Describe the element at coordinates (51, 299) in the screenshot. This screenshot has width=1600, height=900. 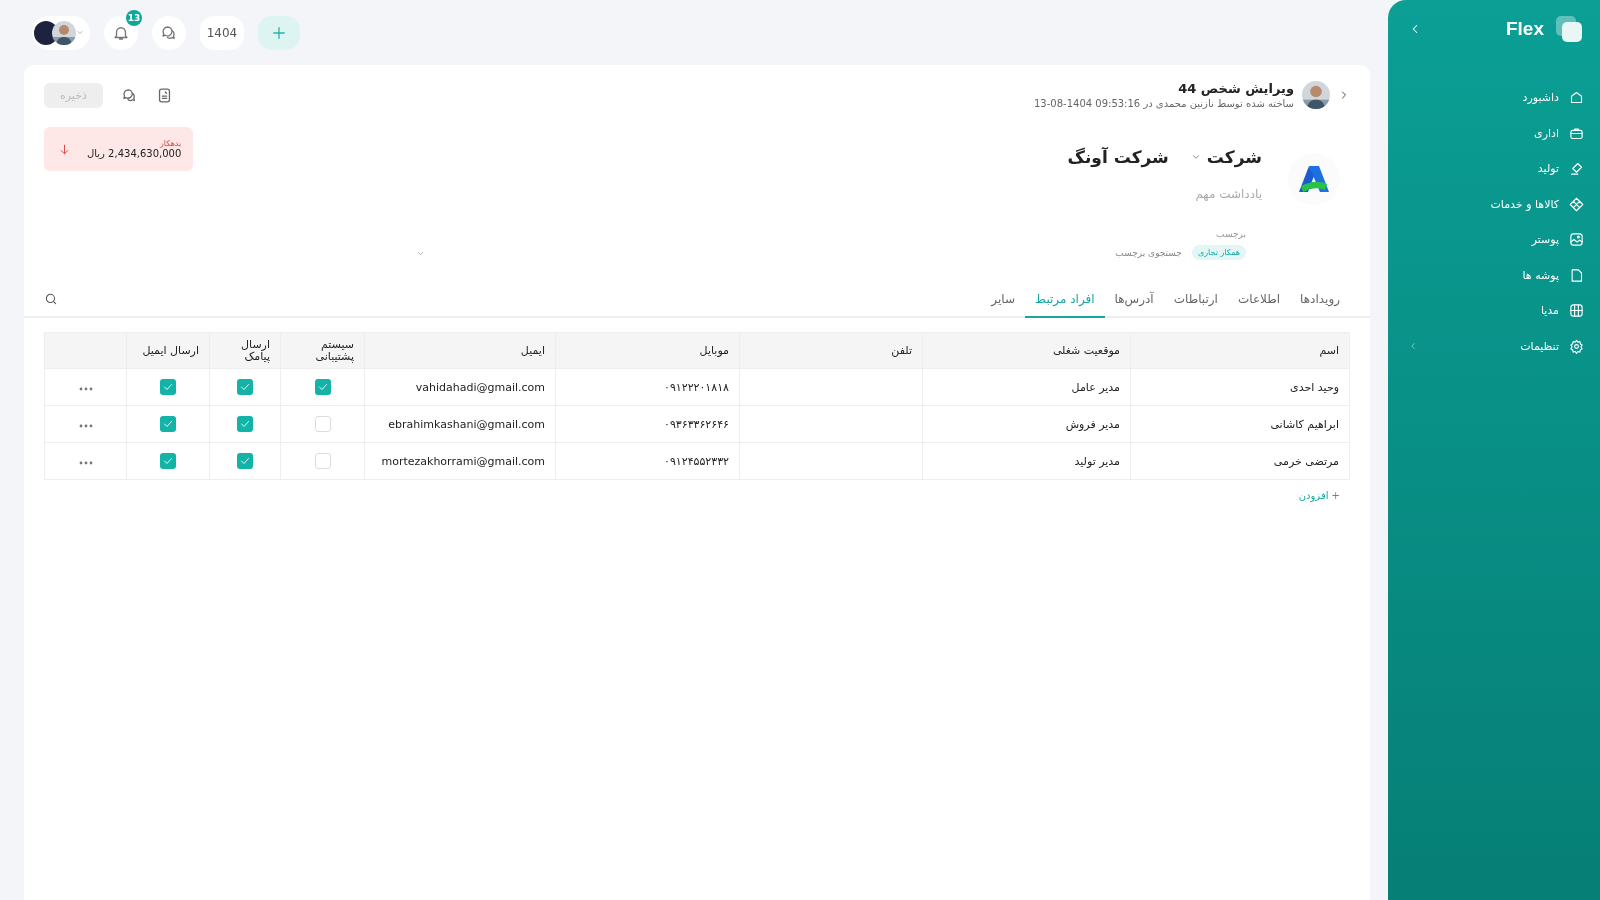
I see `search-icon` at that location.